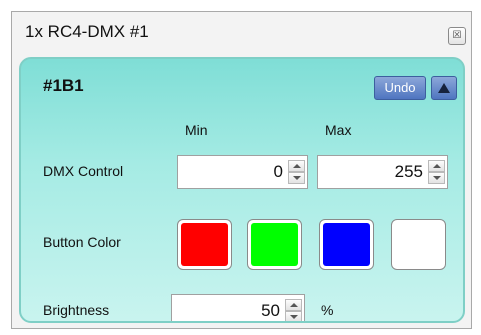 The width and height of the screenshot is (481, 335). I want to click on dmx-min-arrows, so click(296, 172).